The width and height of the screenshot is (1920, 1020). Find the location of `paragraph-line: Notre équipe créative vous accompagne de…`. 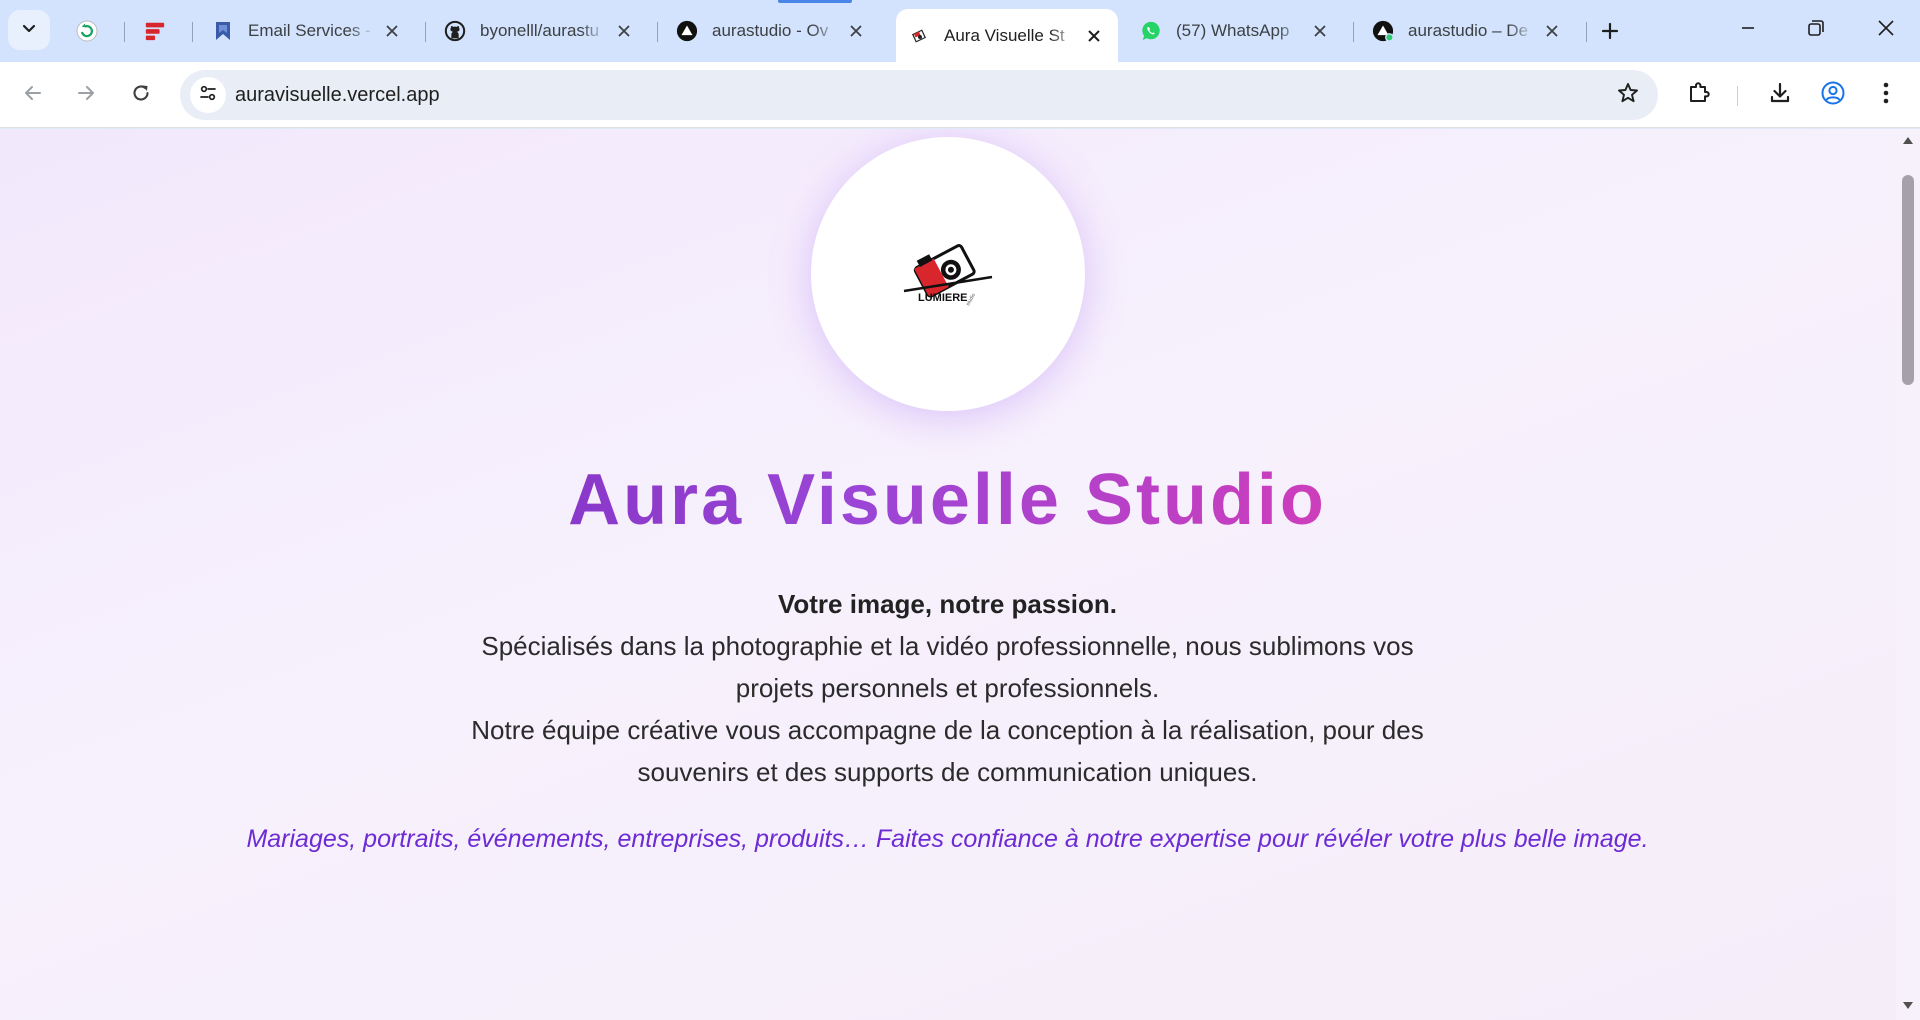

paragraph-line: Notre équipe créative vous accompagne de… is located at coordinates (947, 730).